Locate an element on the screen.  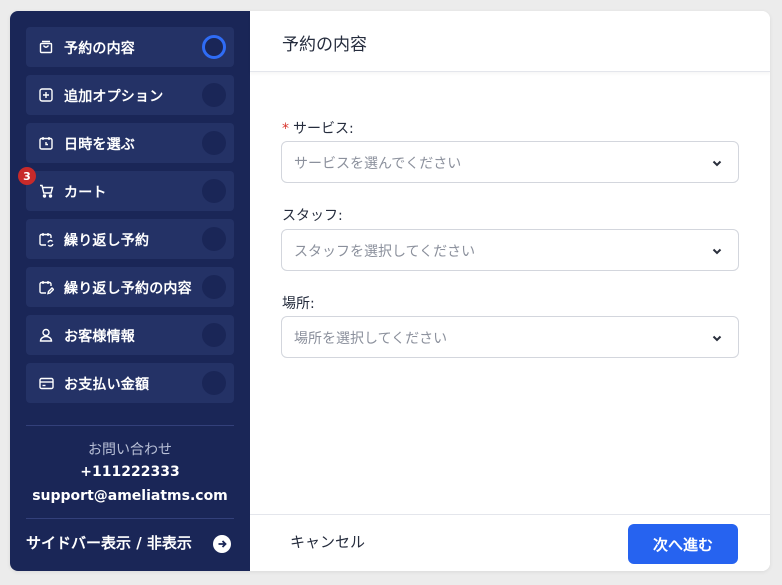
footer: キャンセル 次へ進む is located at coordinates (510, 542).